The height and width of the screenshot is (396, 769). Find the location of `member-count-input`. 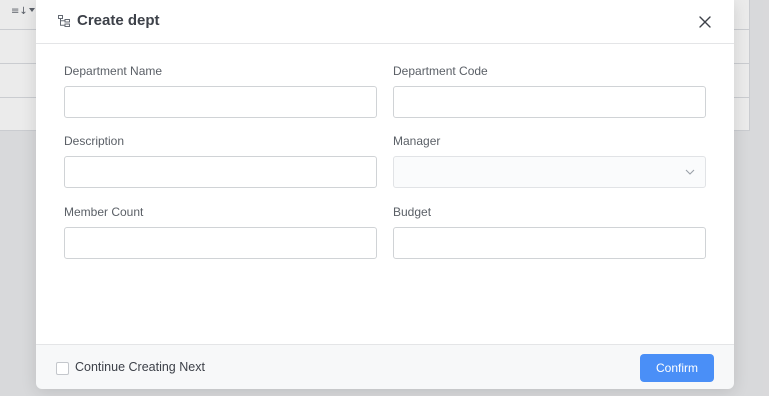

member-count-input is located at coordinates (220, 243).